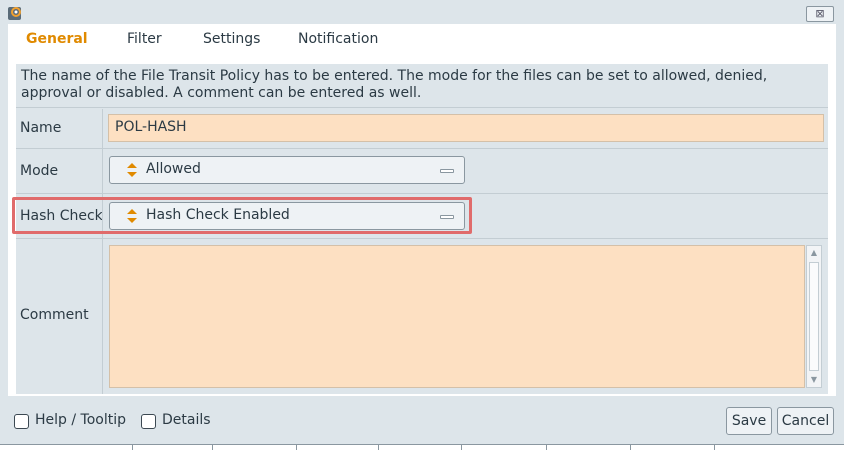 The image size is (844, 450). I want to click on scroll-track, so click(814, 316).